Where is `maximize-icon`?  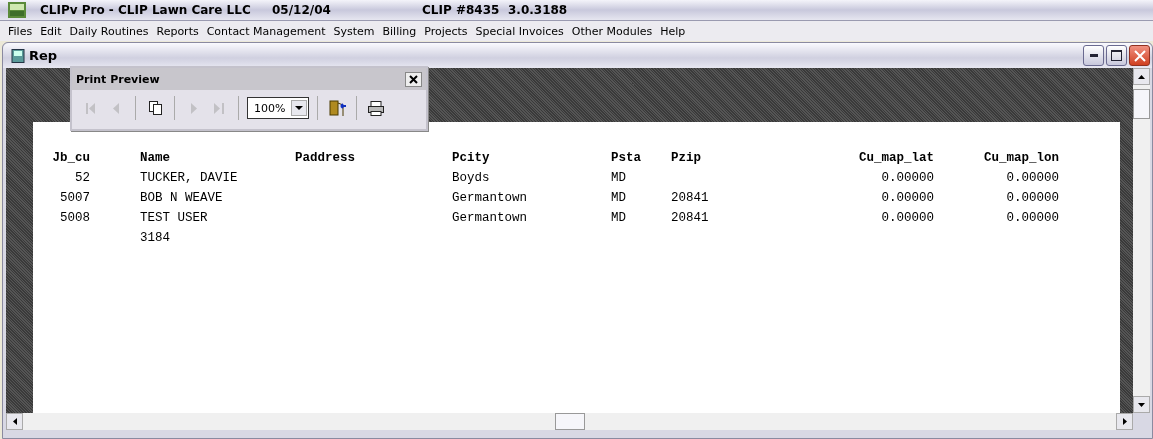
maximize-icon is located at coordinates (1116, 55).